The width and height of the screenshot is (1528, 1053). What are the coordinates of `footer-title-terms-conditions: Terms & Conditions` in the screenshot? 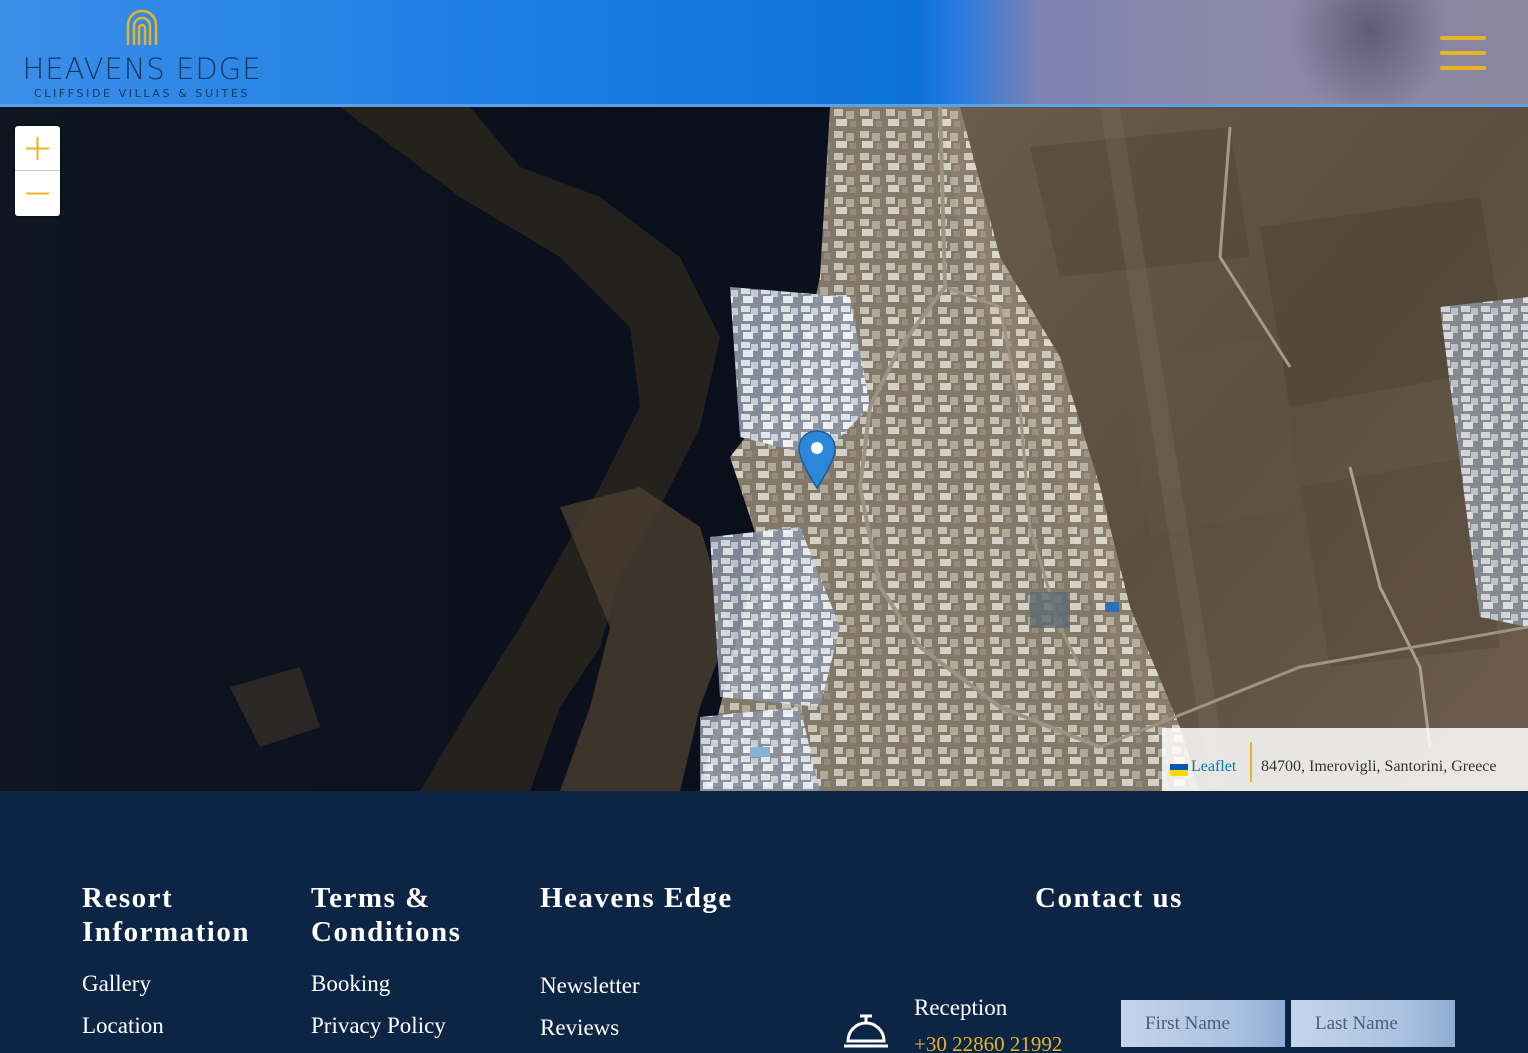 It's located at (386, 915).